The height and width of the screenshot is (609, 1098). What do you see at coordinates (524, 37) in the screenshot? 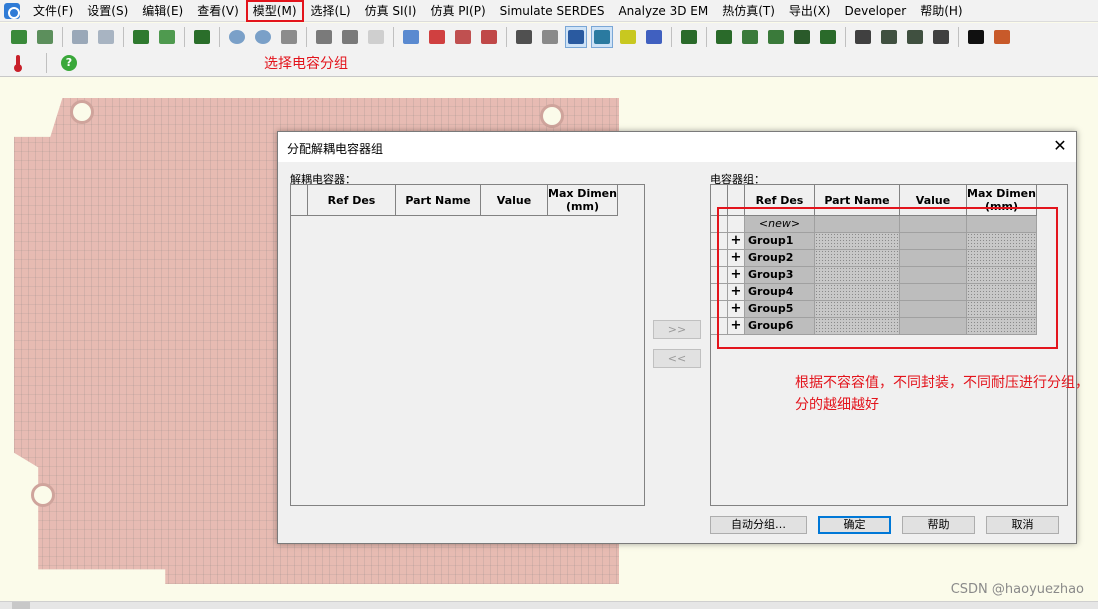
I see `capacitor-icon` at bounding box center [524, 37].